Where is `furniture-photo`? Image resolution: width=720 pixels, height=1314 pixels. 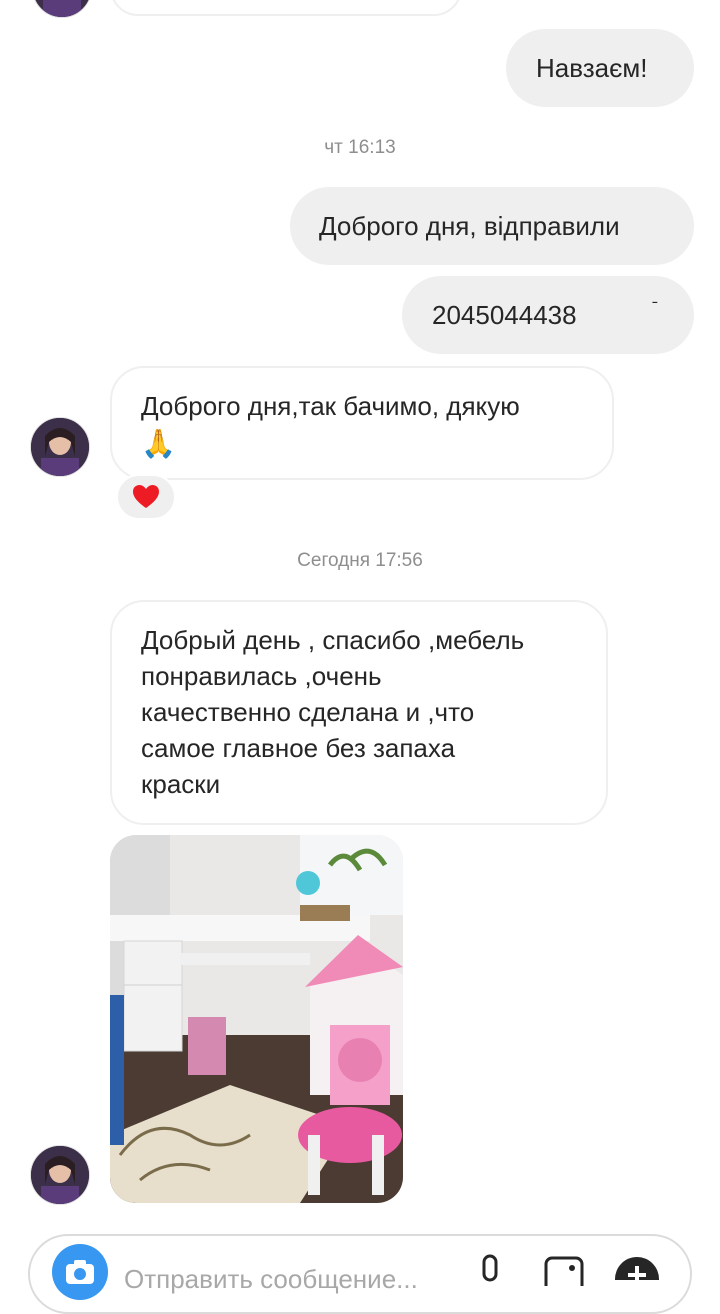
furniture-photo is located at coordinates (256, 1019).